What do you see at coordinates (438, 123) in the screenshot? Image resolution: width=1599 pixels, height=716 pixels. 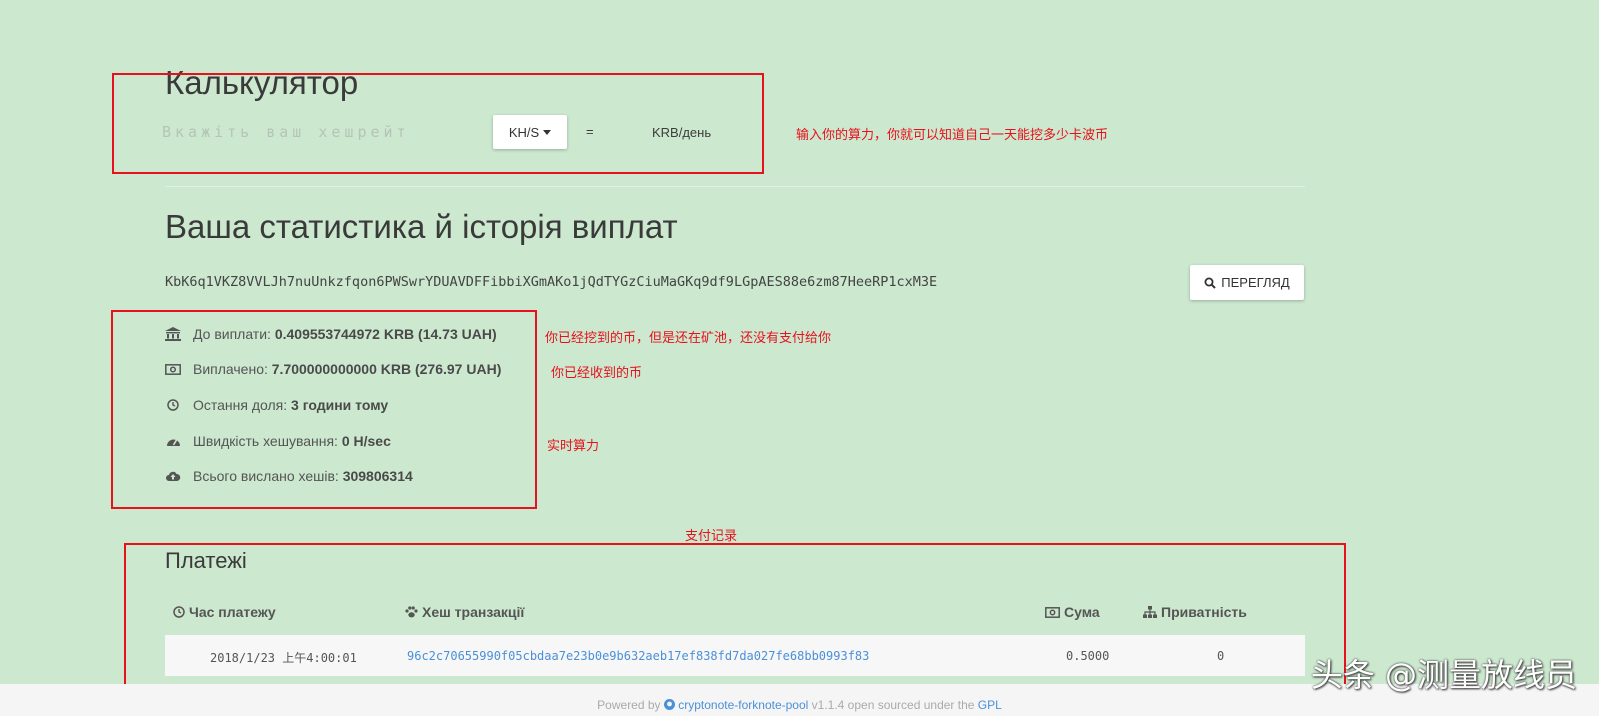 I see `annotation-box-calculator` at bounding box center [438, 123].